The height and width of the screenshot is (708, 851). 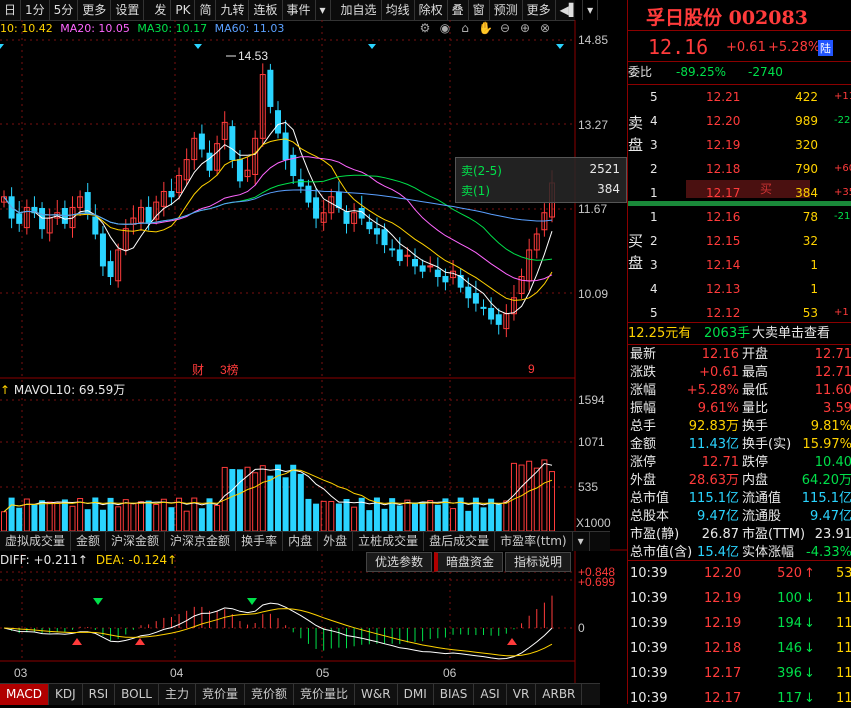 I want to click on weibi-diff: -2740, so click(x=765, y=72).